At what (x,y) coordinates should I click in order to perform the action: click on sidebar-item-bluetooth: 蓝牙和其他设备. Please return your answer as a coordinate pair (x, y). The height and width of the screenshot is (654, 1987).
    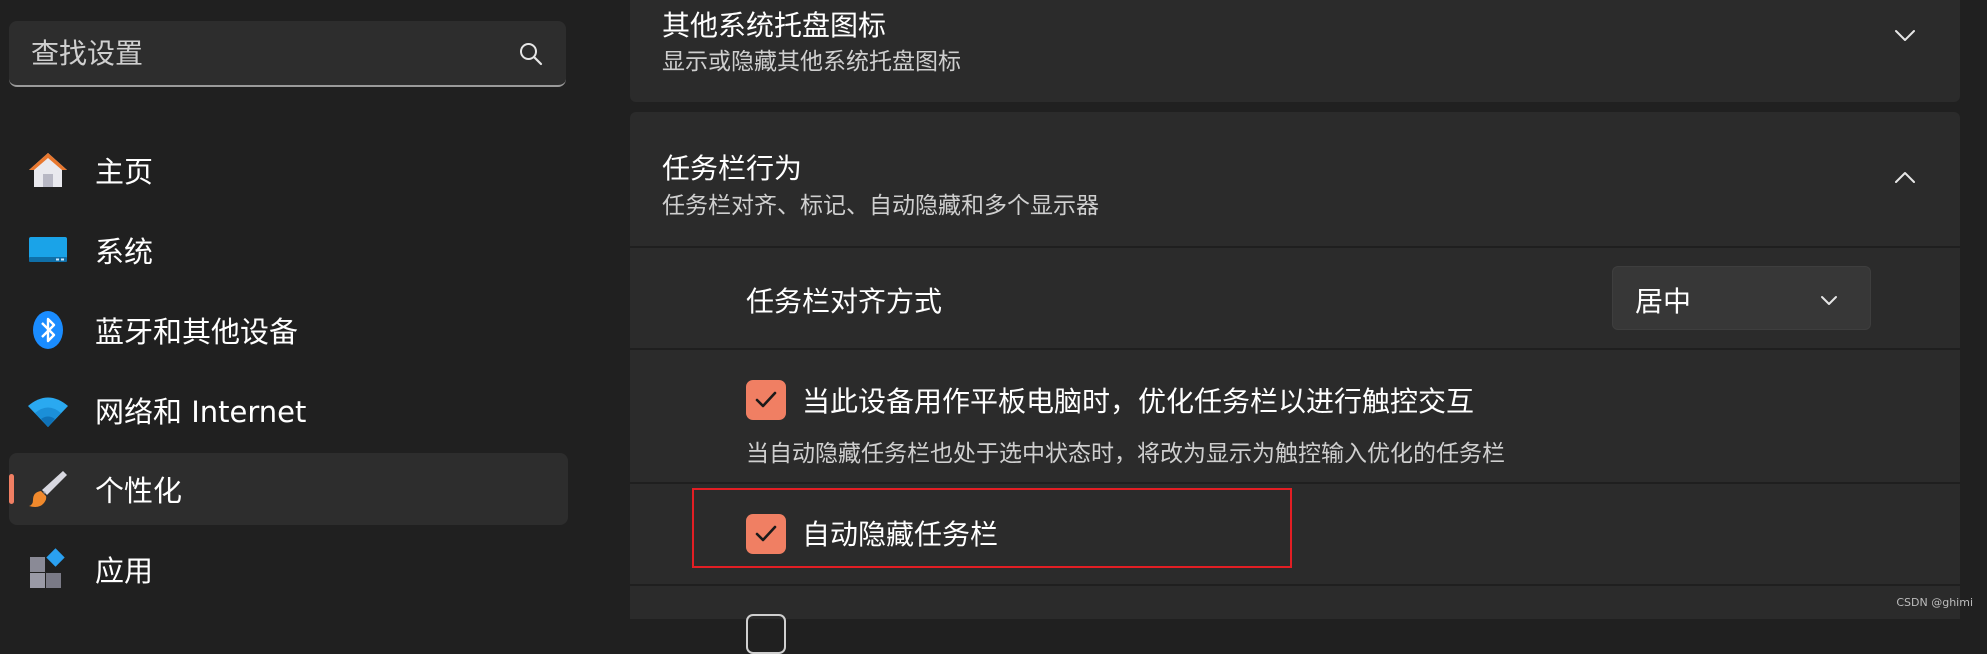
    Looking at the image, I should click on (288, 330).